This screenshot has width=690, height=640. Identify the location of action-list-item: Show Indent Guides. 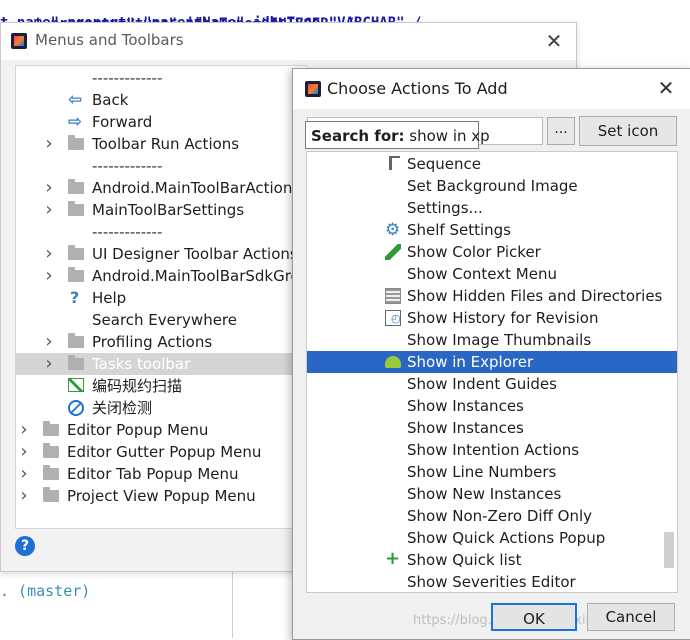
(492, 384).